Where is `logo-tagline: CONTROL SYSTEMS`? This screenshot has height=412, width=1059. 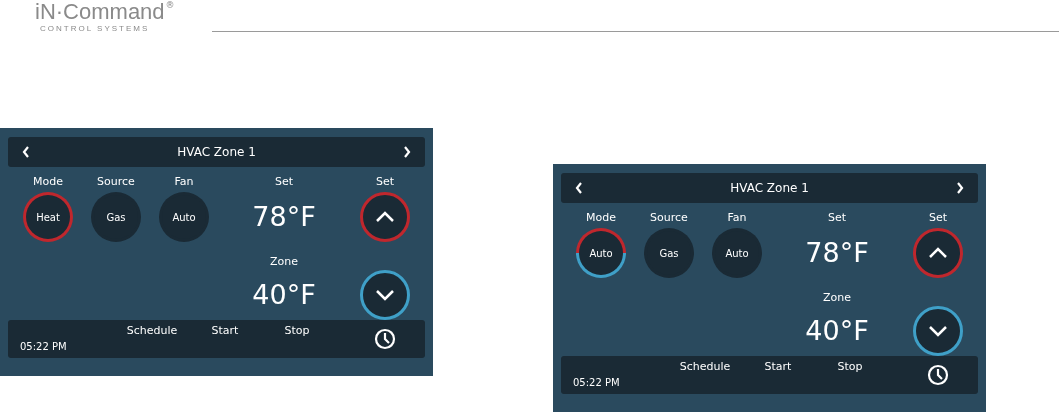 logo-tagline: CONTROL SYSTEMS is located at coordinates (95, 28).